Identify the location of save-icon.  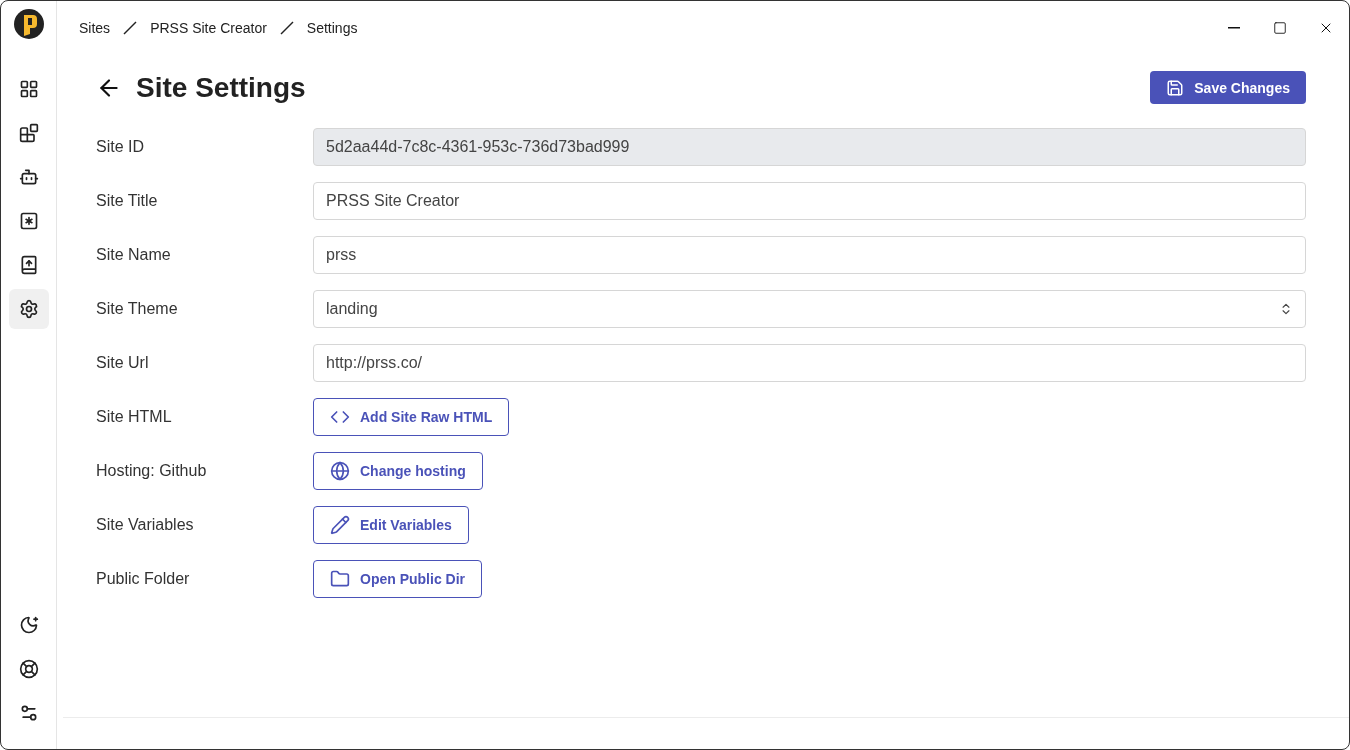
(1175, 87).